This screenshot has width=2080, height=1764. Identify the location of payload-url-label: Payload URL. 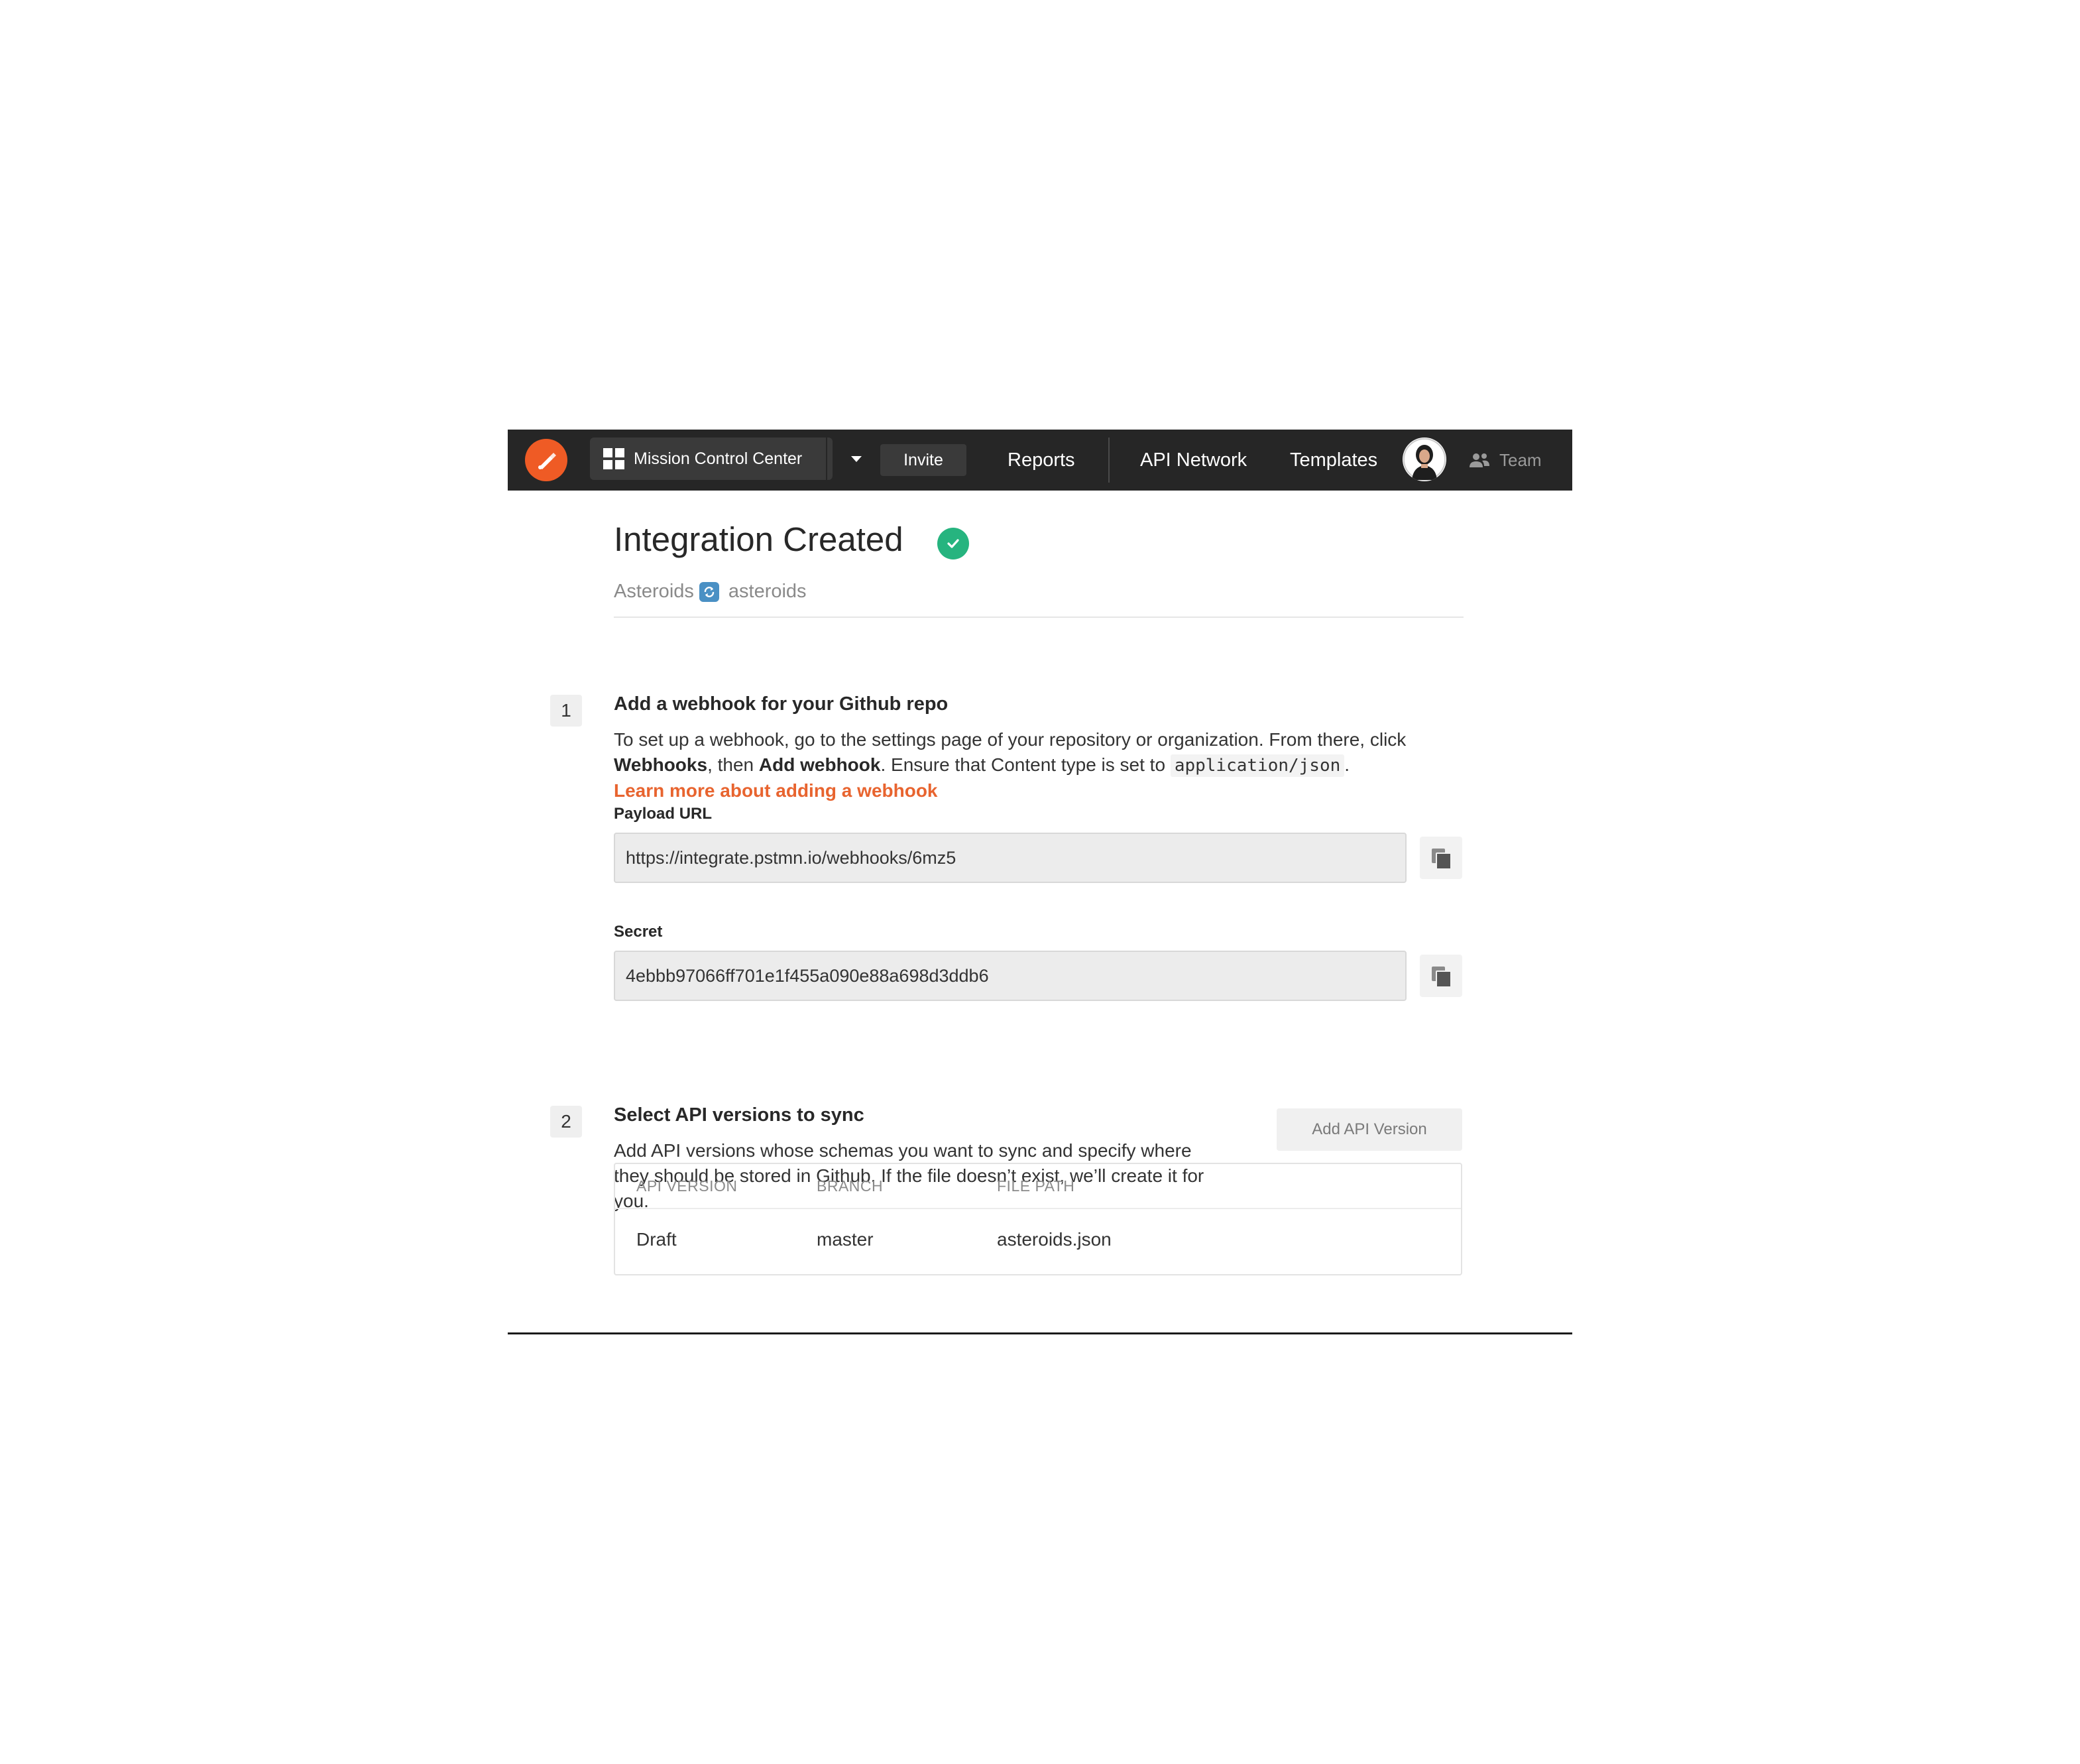
(663, 814).